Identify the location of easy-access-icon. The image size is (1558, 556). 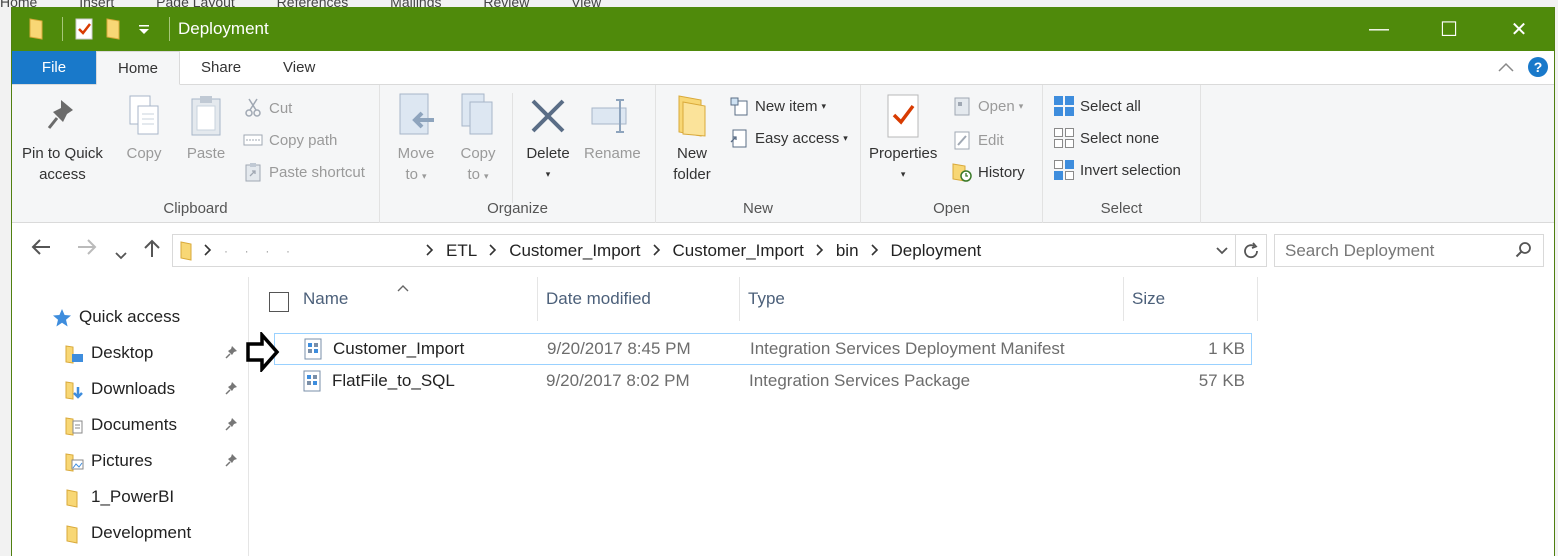
(739, 138).